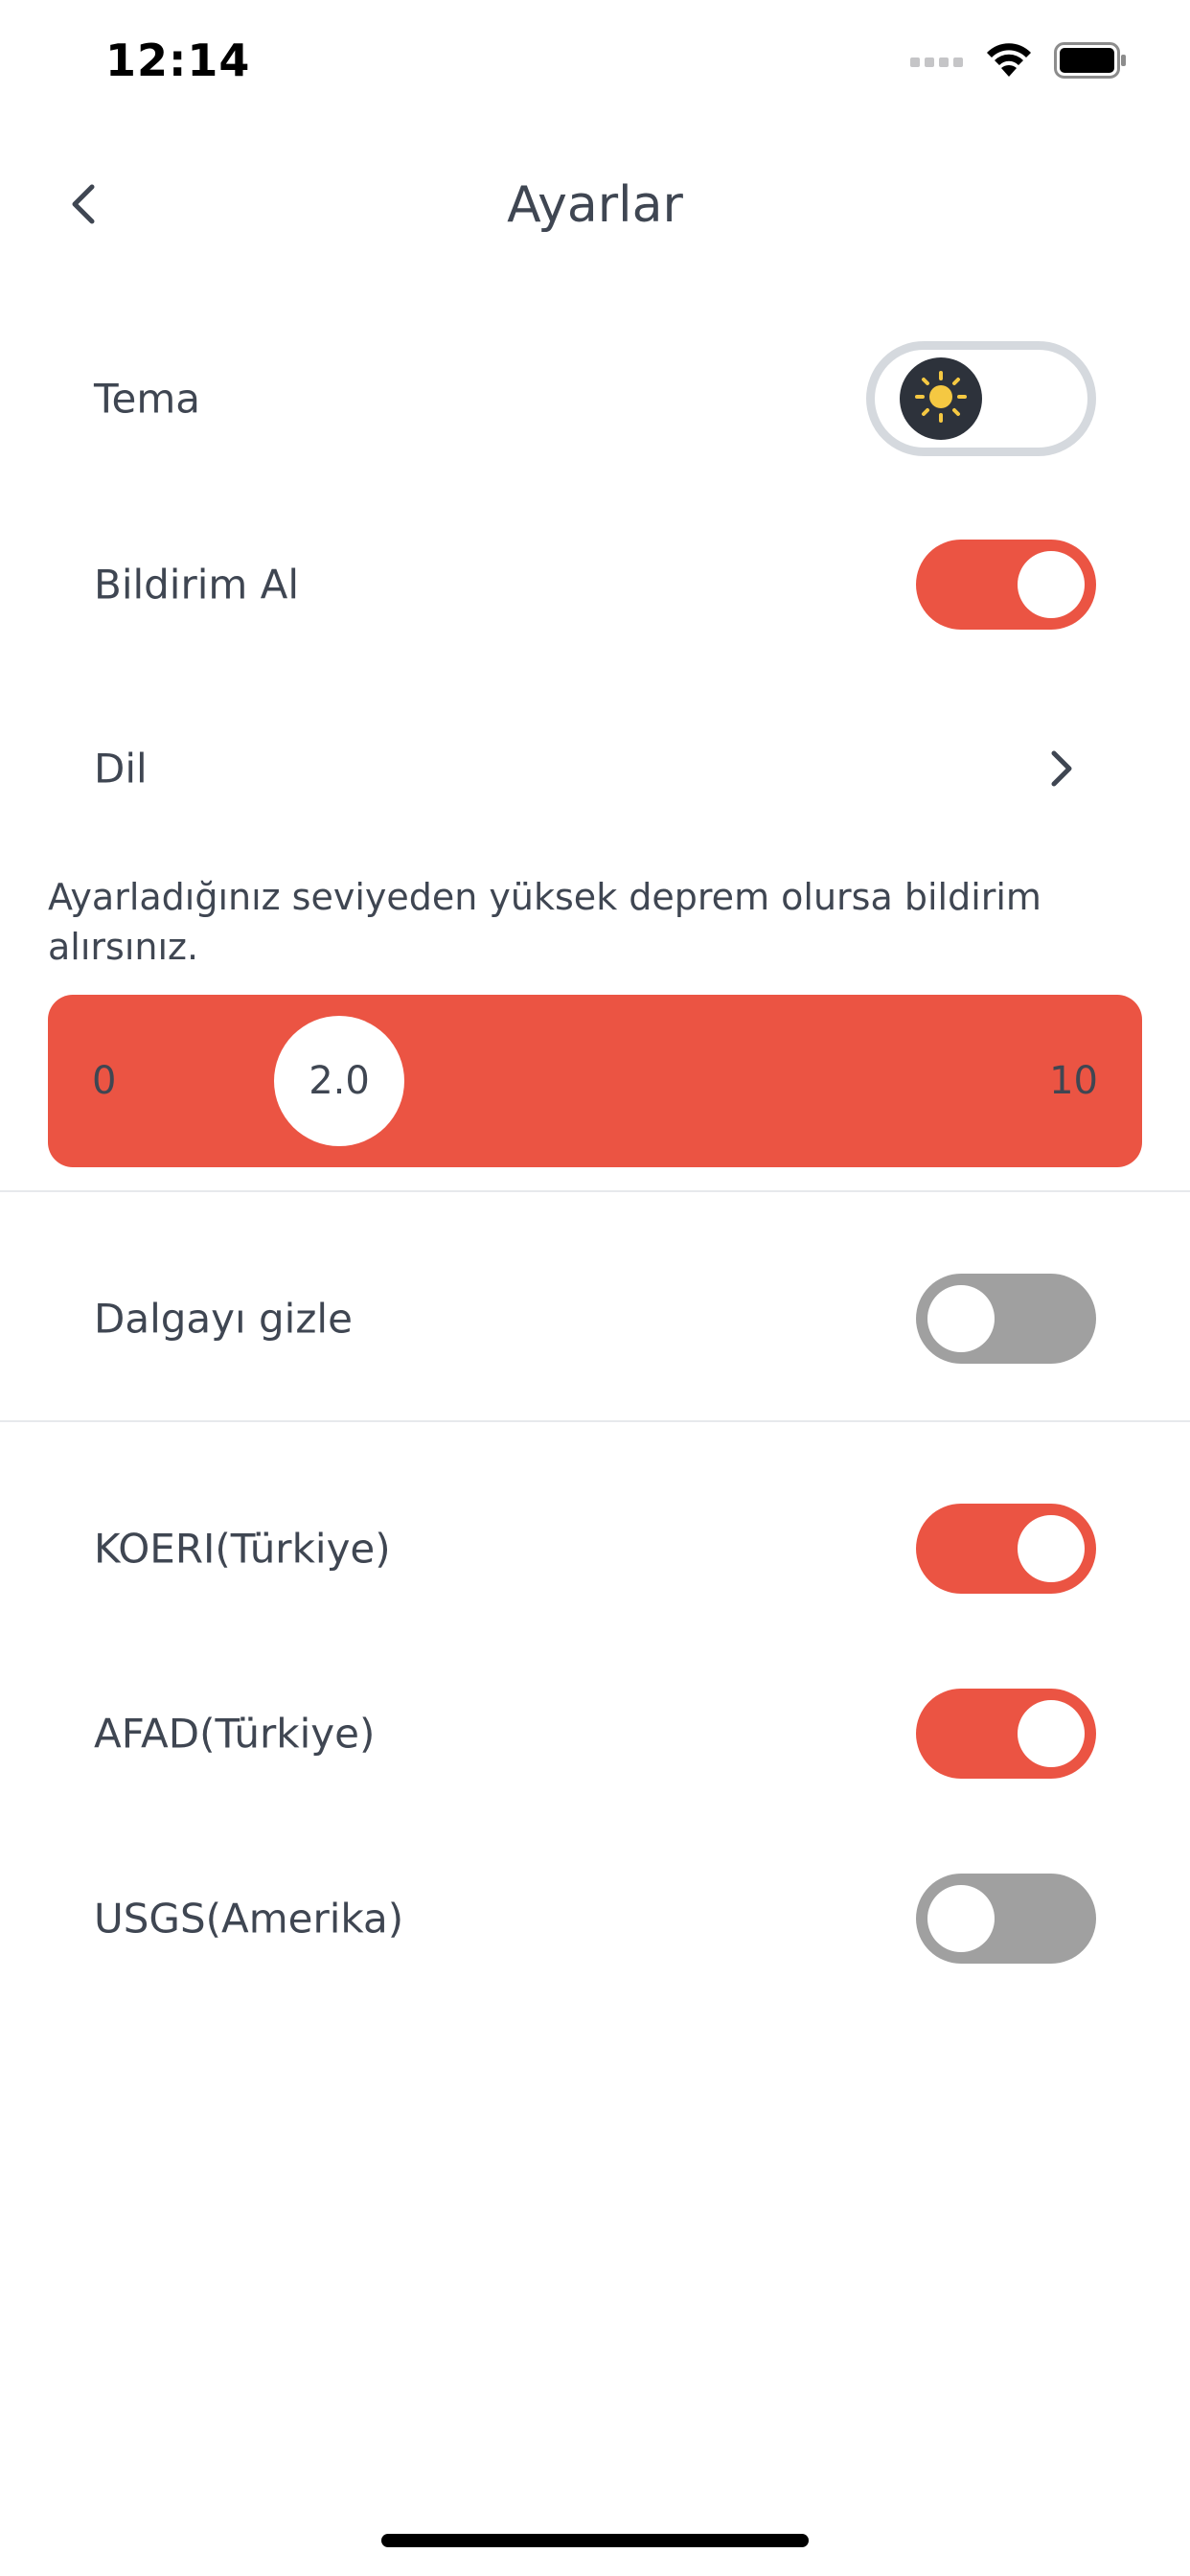 Image resolution: width=1190 pixels, height=2576 pixels. What do you see at coordinates (595, 1548) in the screenshot?
I see `source-row-koeri: KOERI(Türkiye)` at bounding box center [595, 1548].